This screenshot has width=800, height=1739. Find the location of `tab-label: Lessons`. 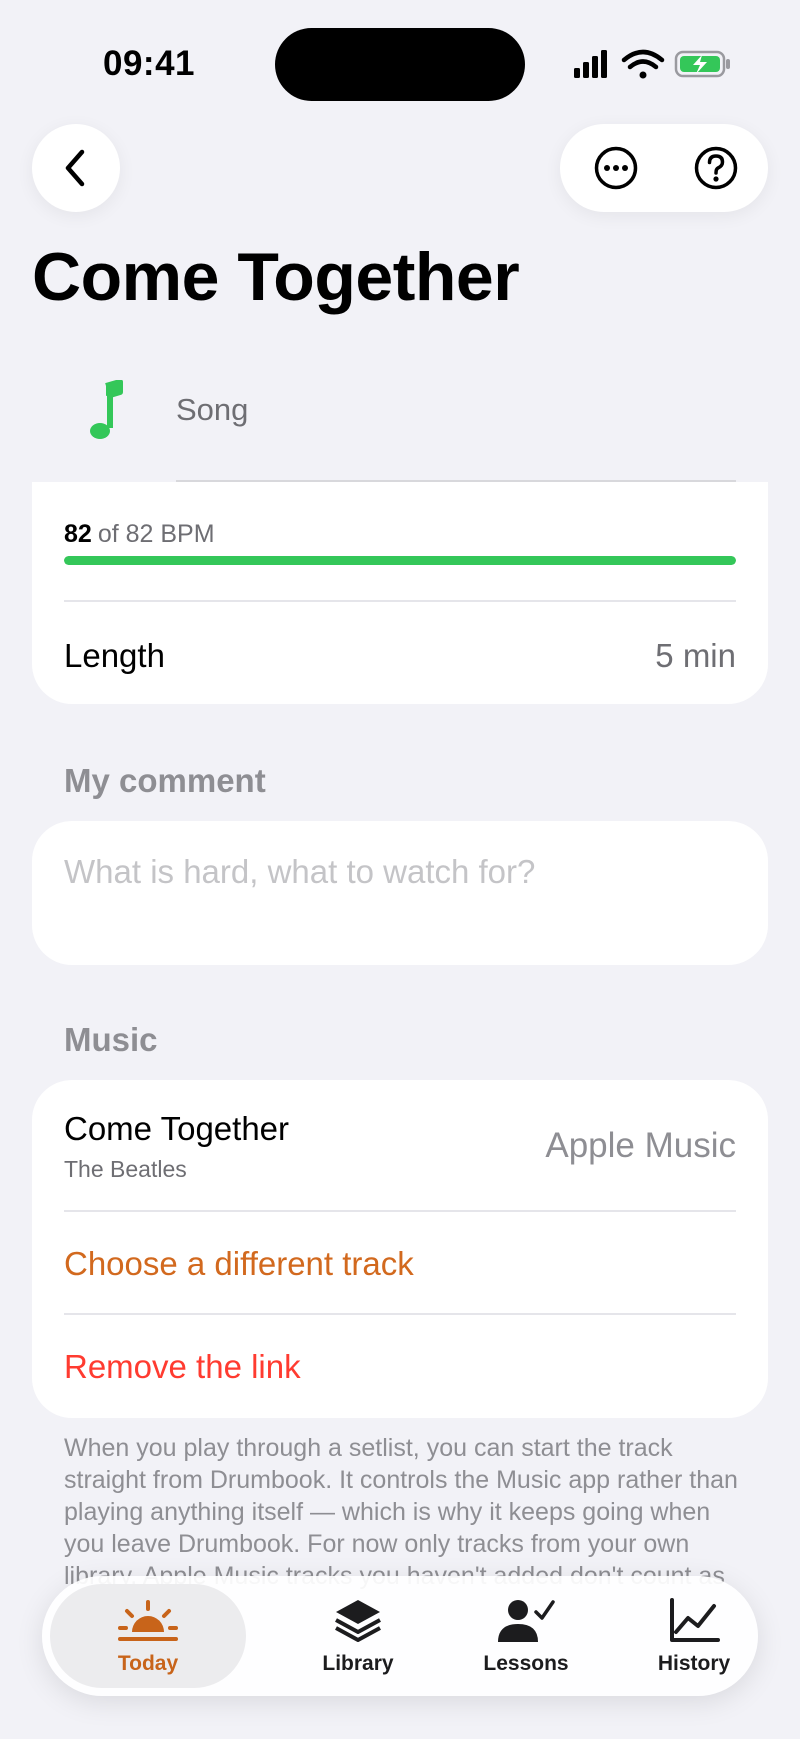

tab-label: Lessons is located at coordinates (526, 1663).